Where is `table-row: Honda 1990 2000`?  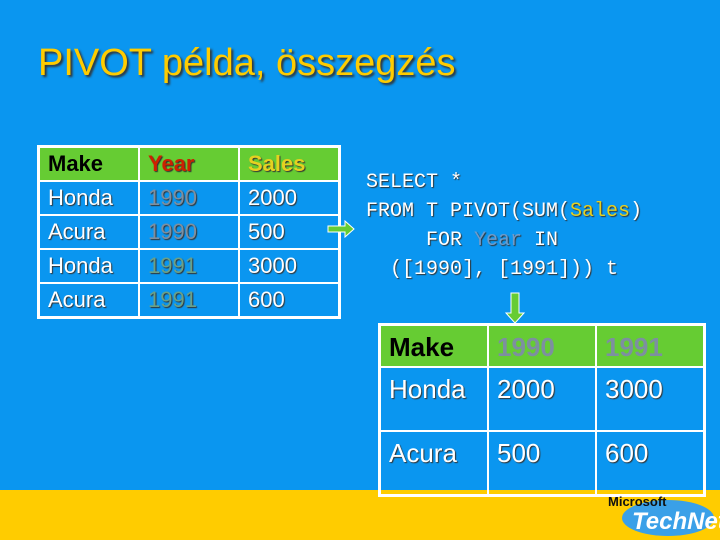 table-row: Honda 1990 2000 is located at coordinates (189, 198).